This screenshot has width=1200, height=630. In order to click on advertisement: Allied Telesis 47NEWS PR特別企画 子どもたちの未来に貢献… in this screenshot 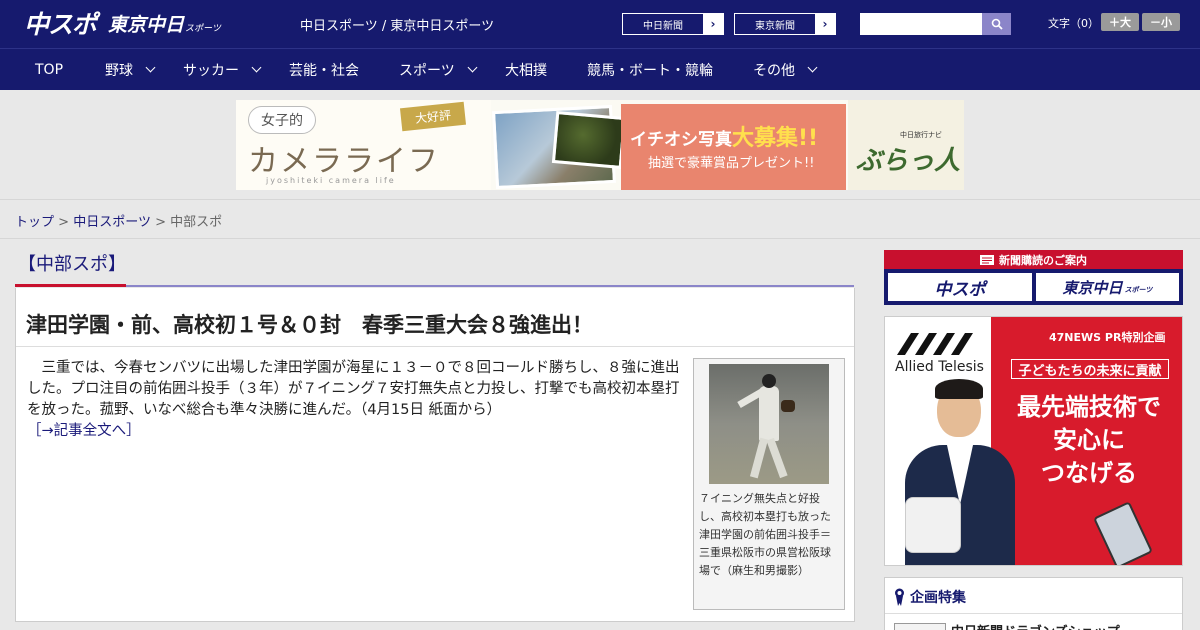, I will do `click(1033, 441)`.